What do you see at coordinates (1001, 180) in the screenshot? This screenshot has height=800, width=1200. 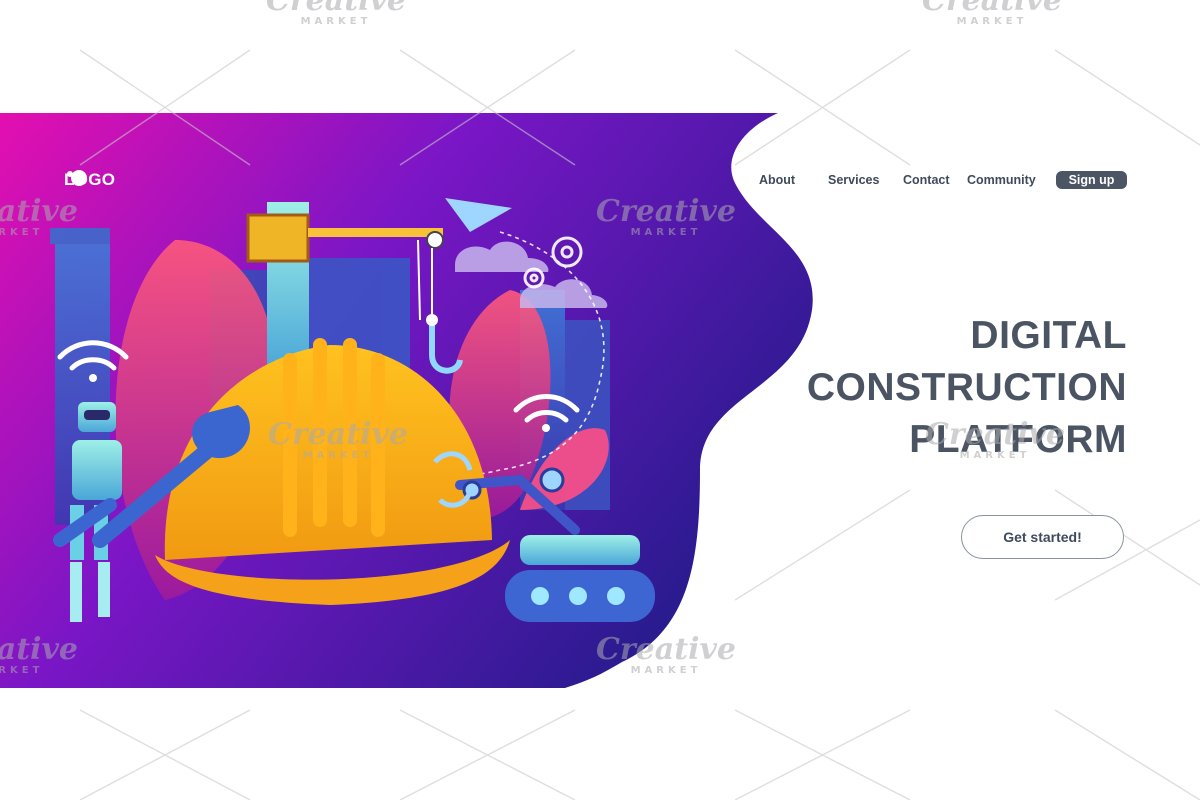 I see `nav-link-community: Community` at bounding box center [1001, 180].